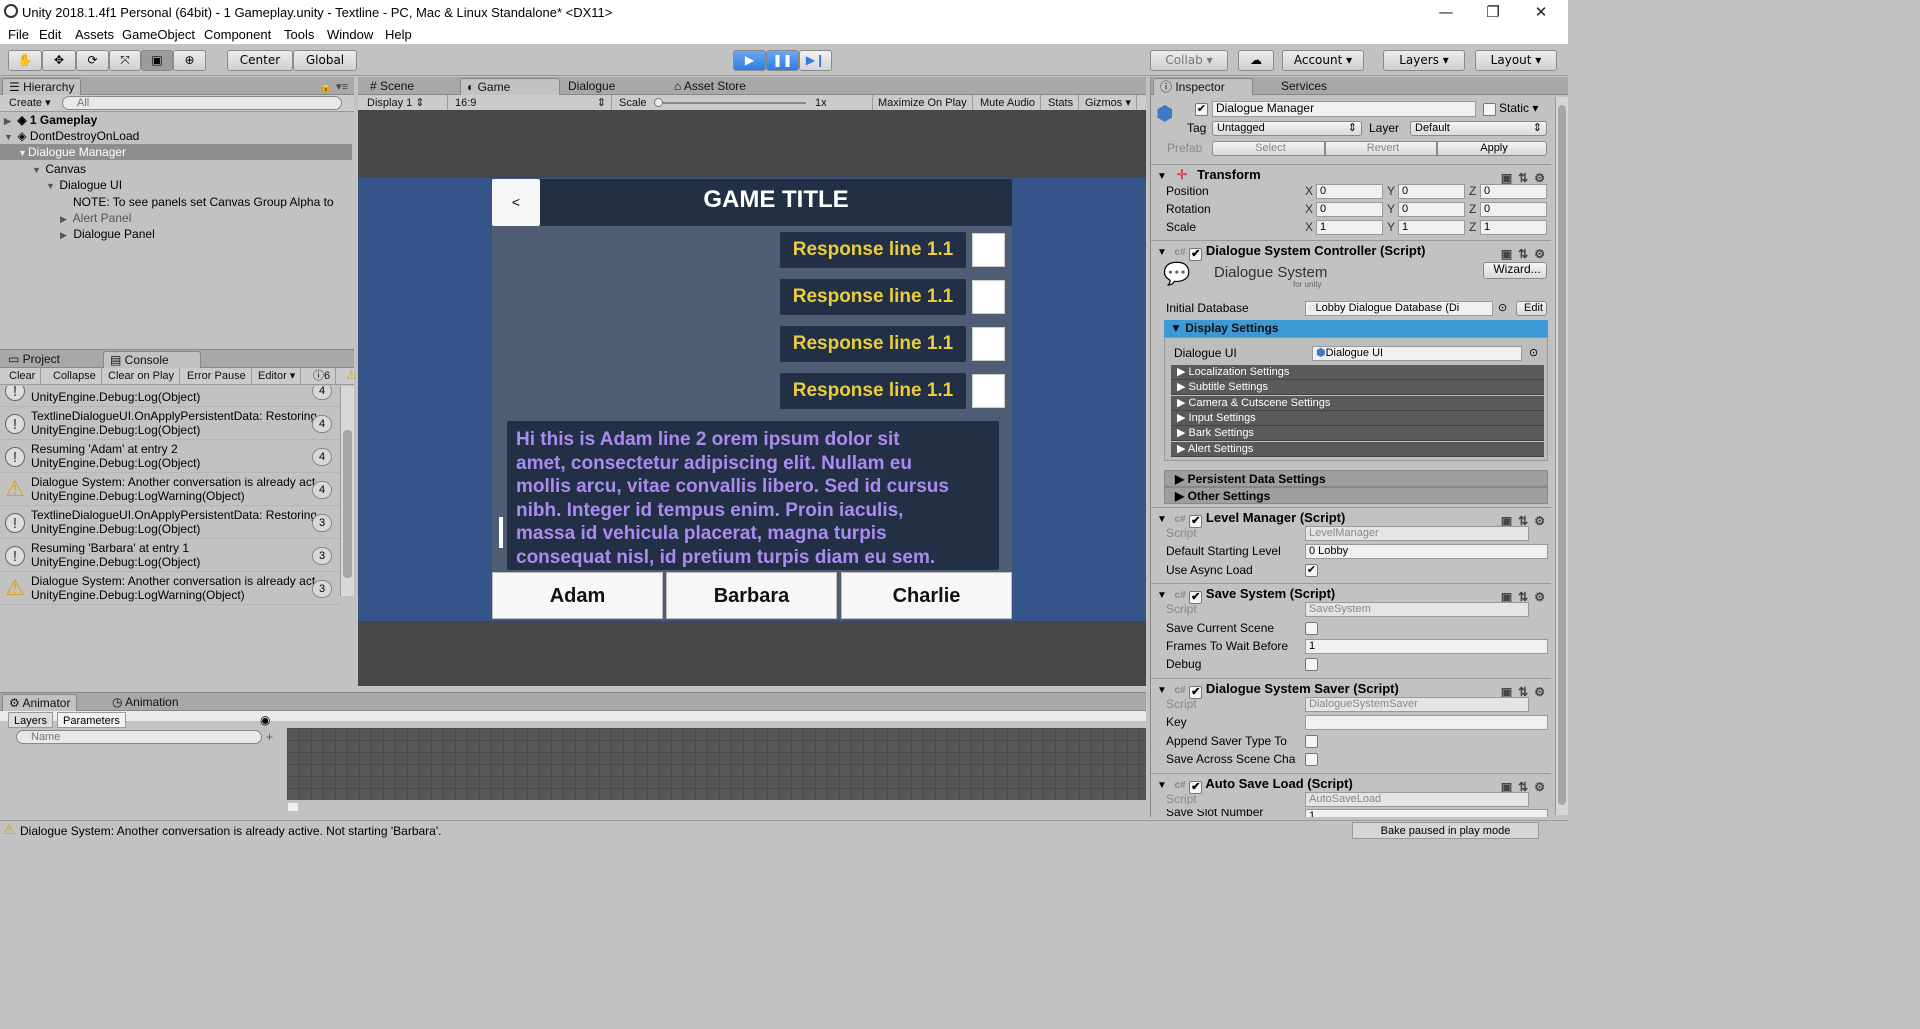 The width and height of the screenshot is (1920, 1029). What do you see at coordinates (299, 34) in the screenshot?
I see `menu-tools: Tools` at bounding box center [299, 34].